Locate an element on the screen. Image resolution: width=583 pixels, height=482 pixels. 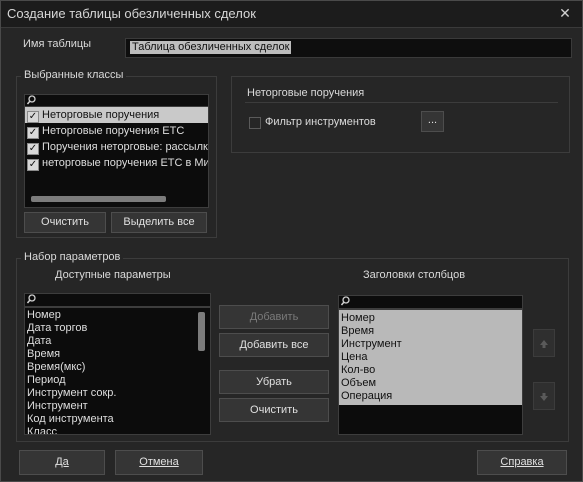
ok-button: Да is located at coordinates (62, 462).